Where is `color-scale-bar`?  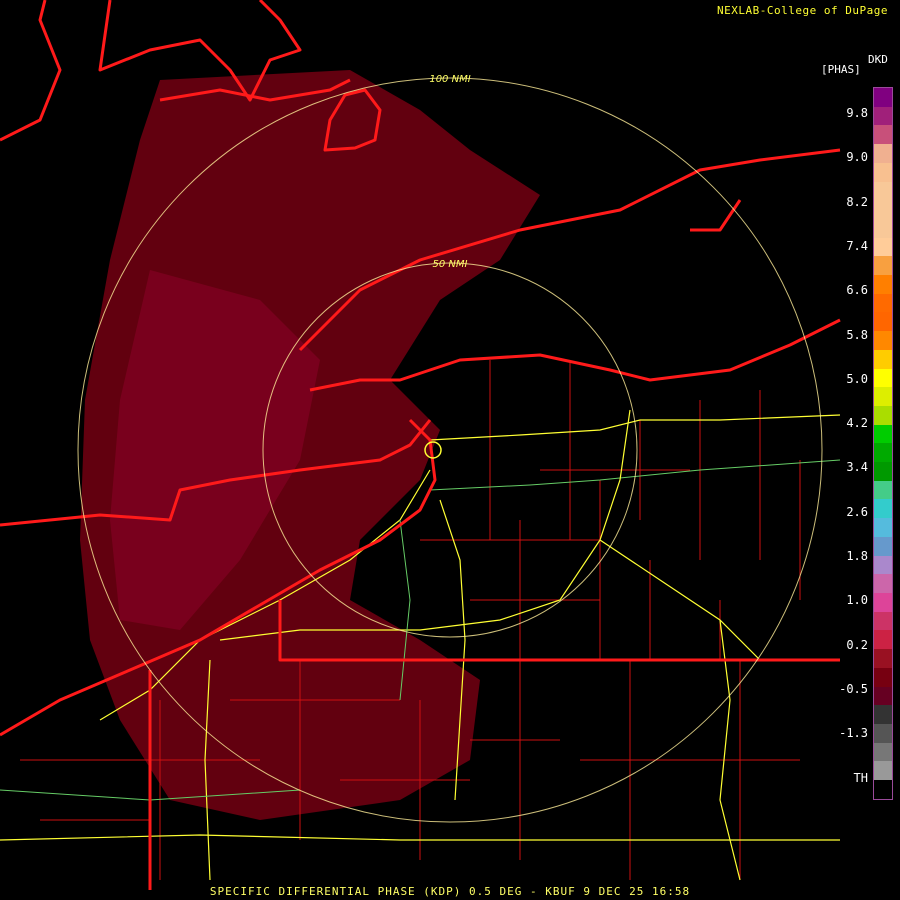
color-scale-bar is located at coordinates (883, 443).